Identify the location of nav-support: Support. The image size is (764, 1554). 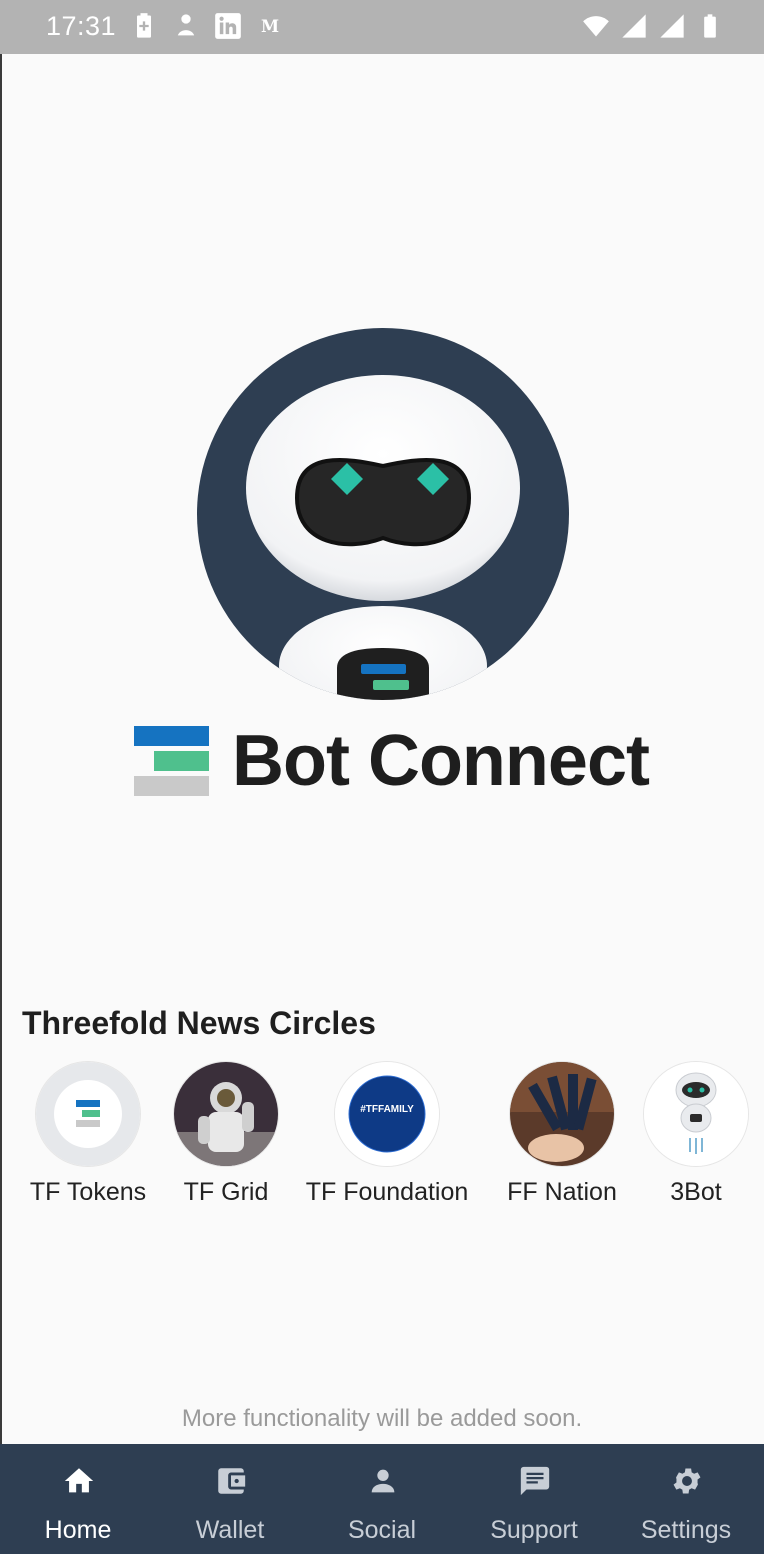
(534, 1499).